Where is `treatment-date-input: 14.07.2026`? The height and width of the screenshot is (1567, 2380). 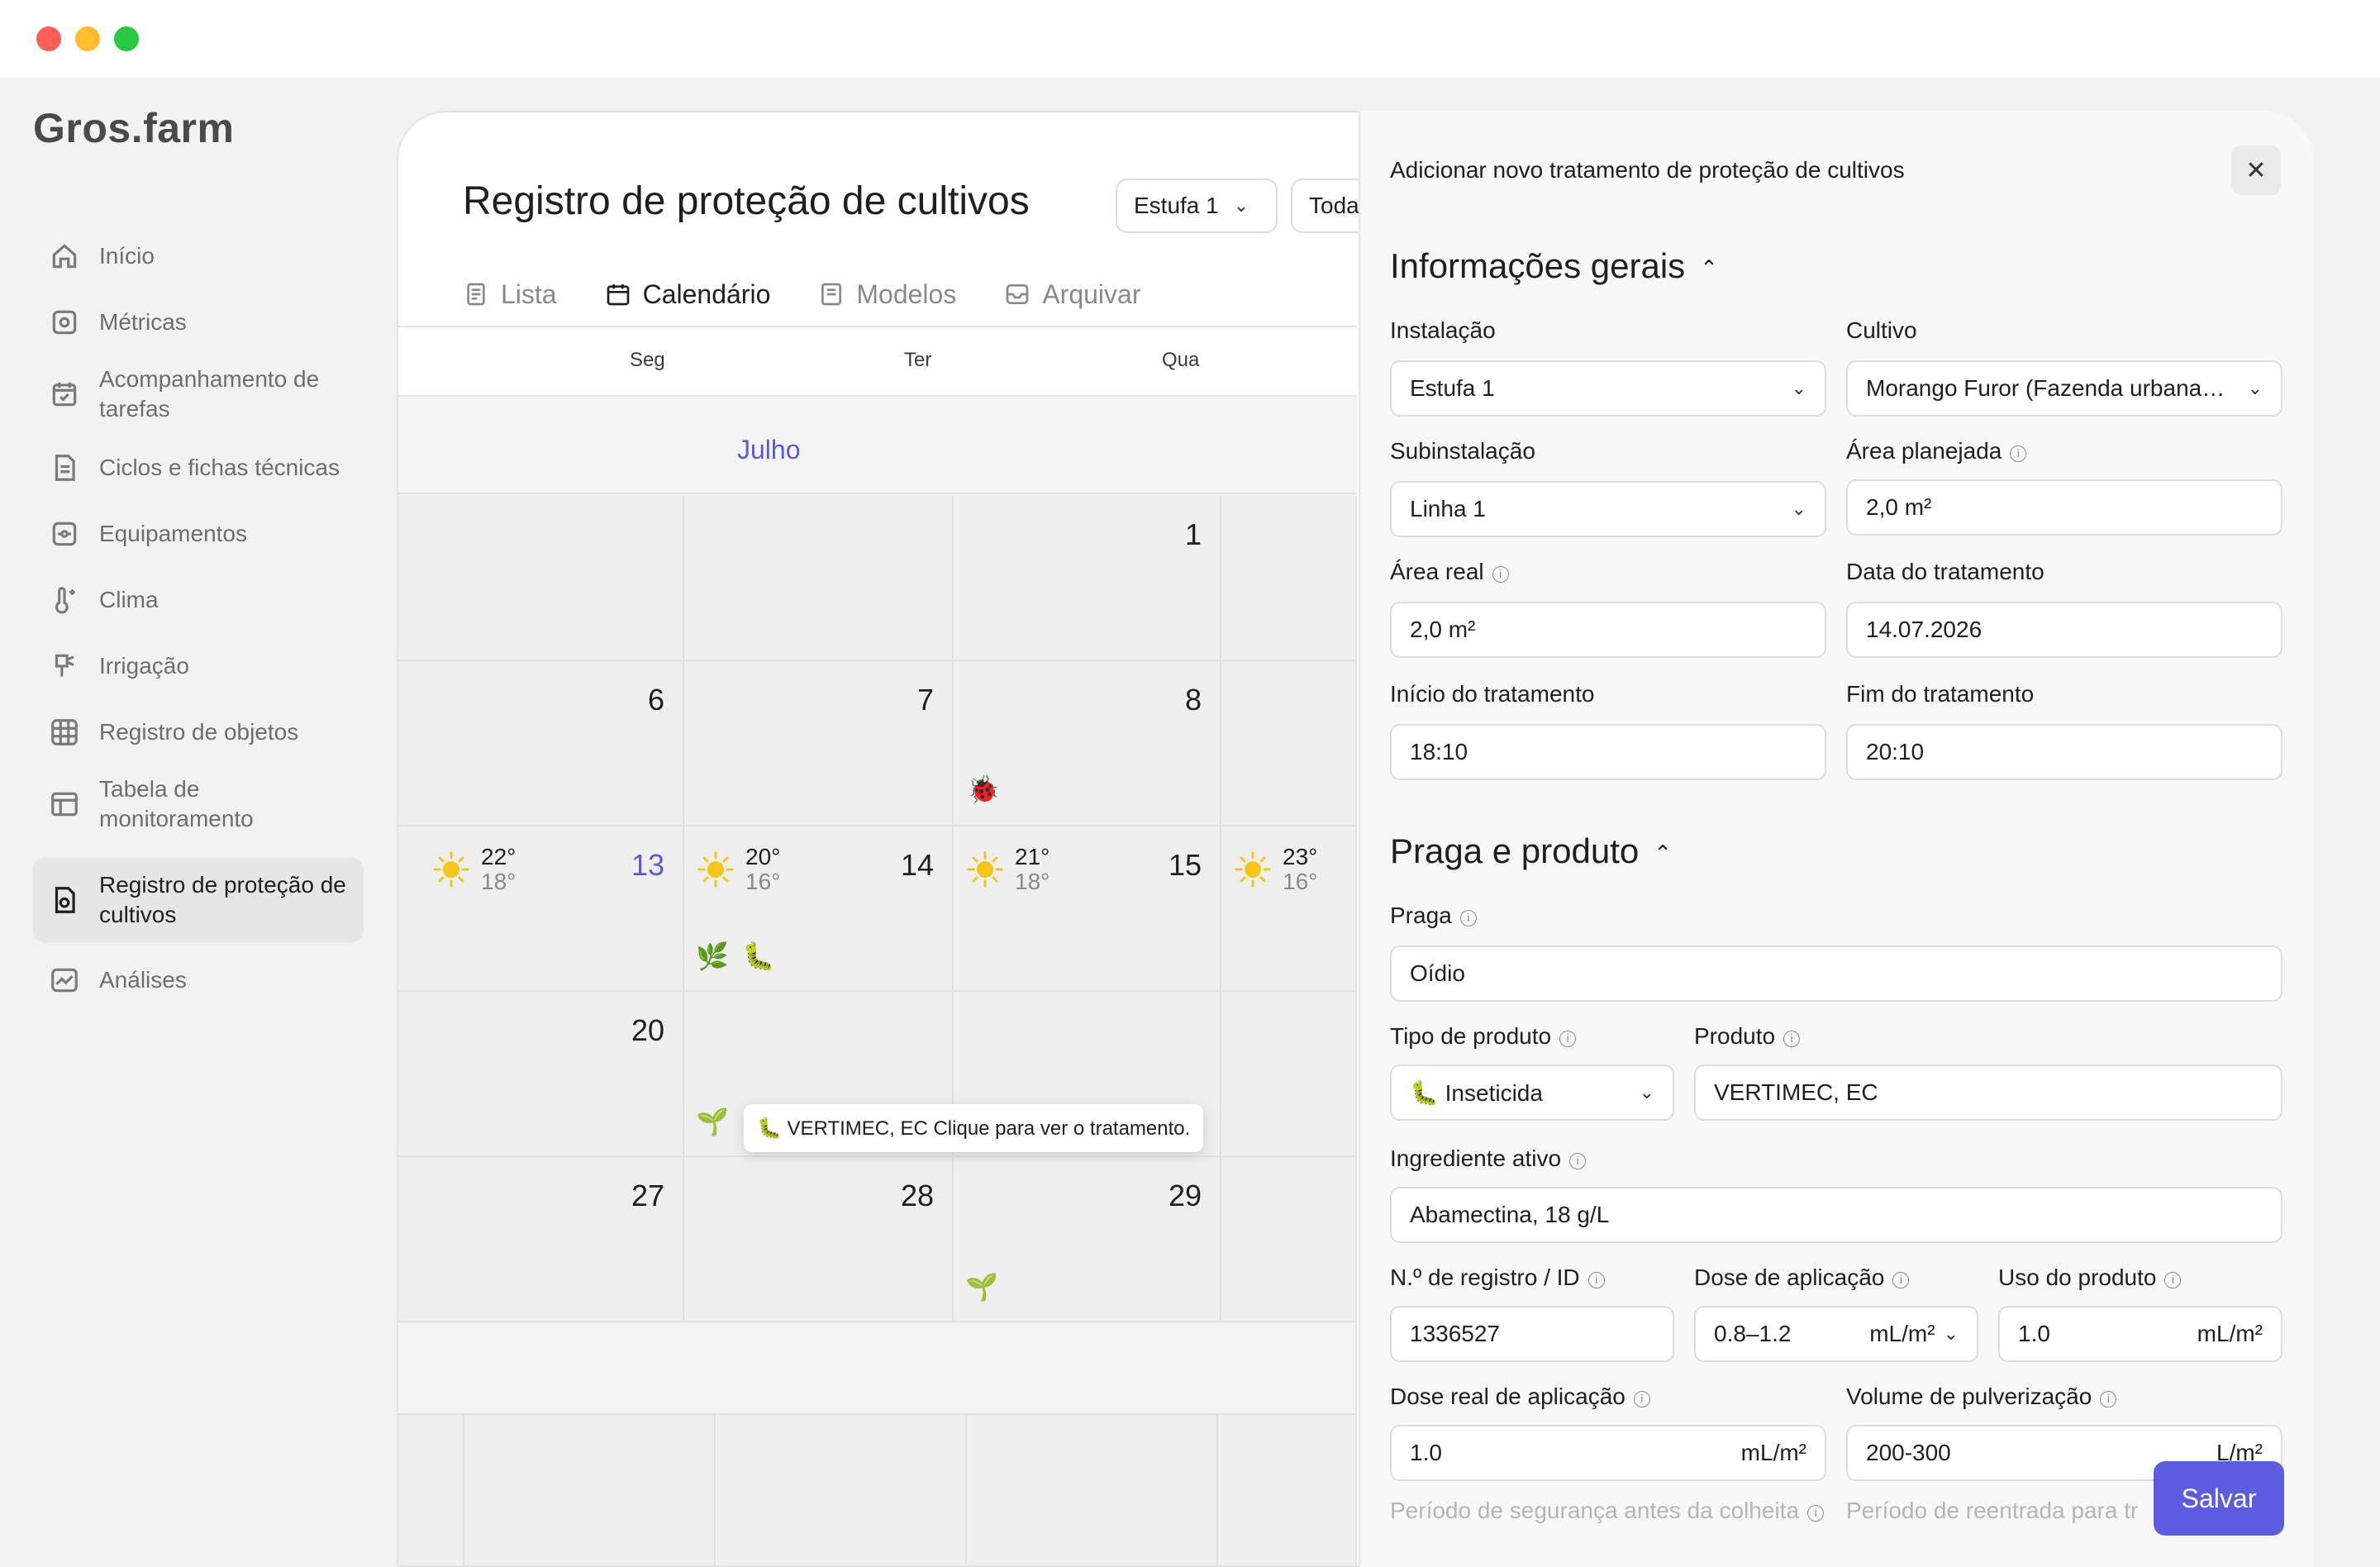 treatment-date-input: 14.07.2026 is located at coordinates (2064, 630).